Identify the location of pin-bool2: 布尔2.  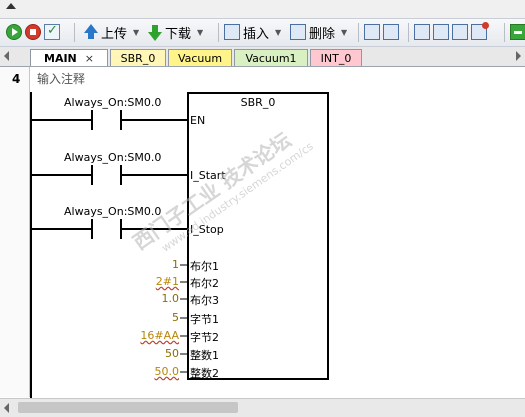
(204, 283).